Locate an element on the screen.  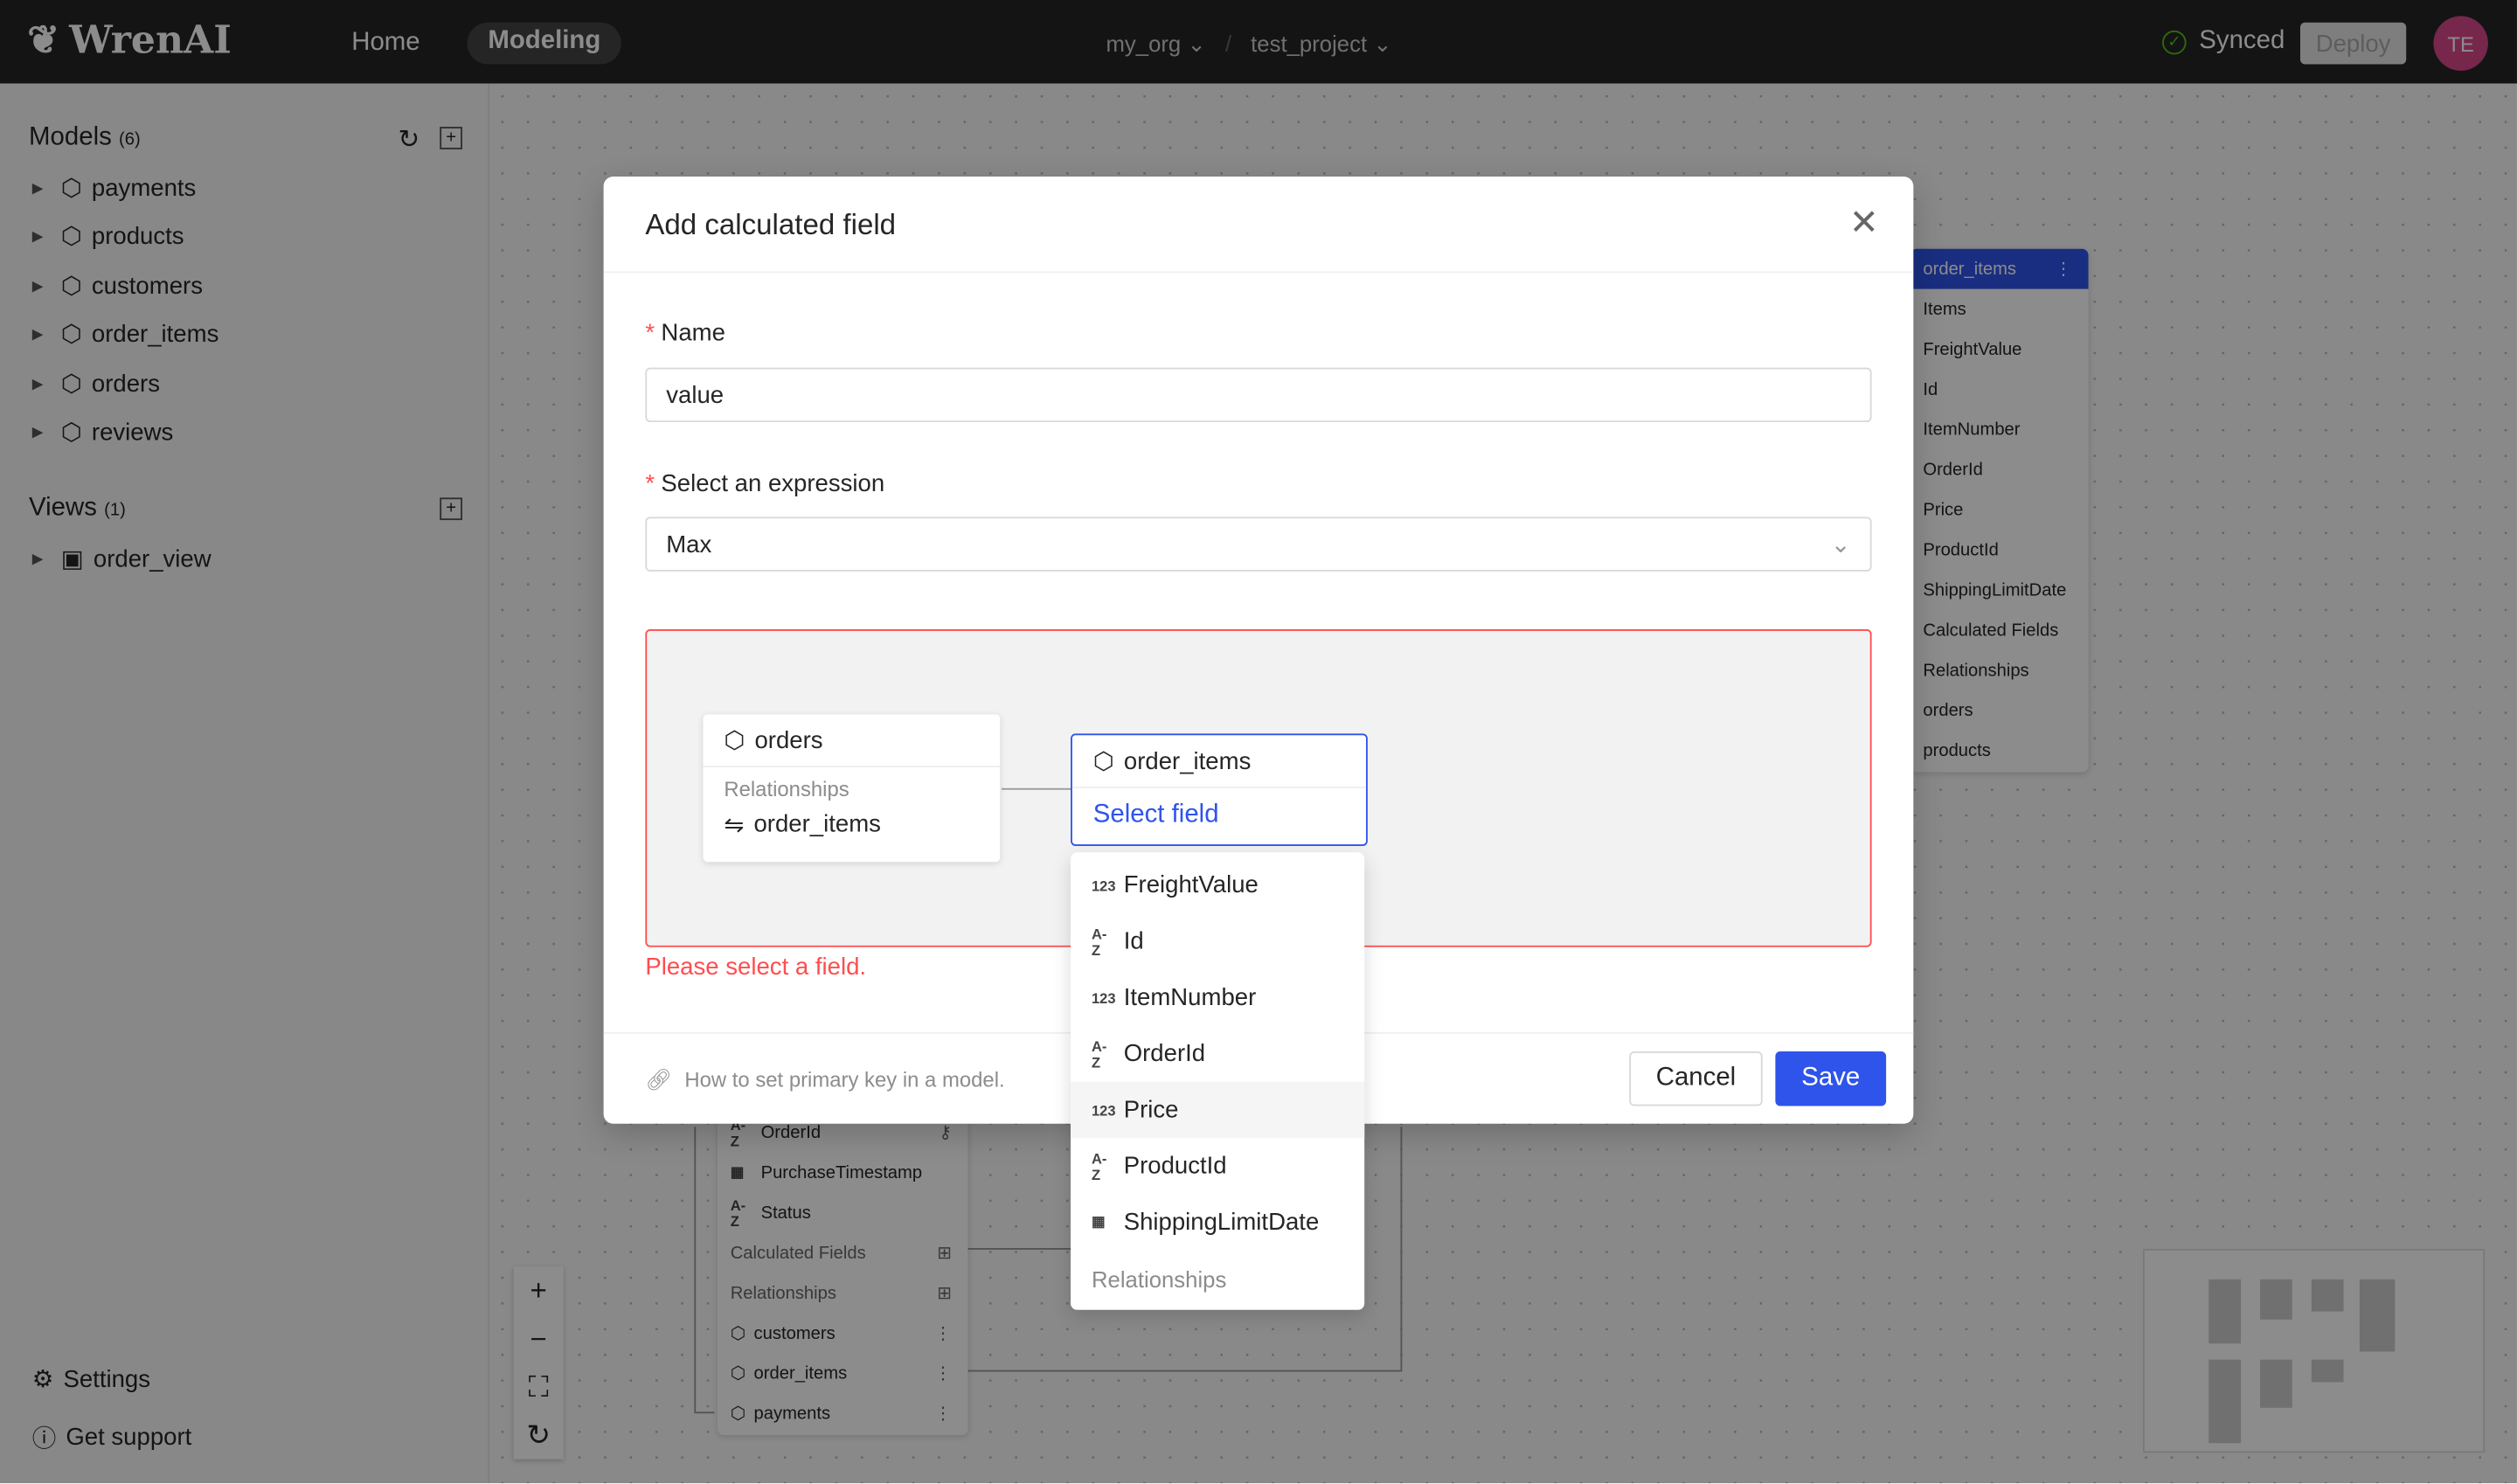
connector-line is located at coordinates (1037, 788).